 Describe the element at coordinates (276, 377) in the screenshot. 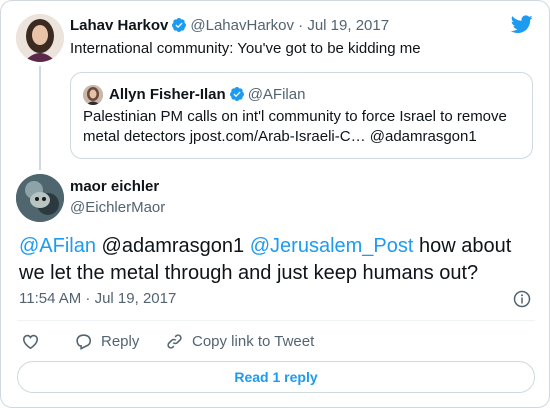

I see `read-replies-button: Read 1 reply` at that location.